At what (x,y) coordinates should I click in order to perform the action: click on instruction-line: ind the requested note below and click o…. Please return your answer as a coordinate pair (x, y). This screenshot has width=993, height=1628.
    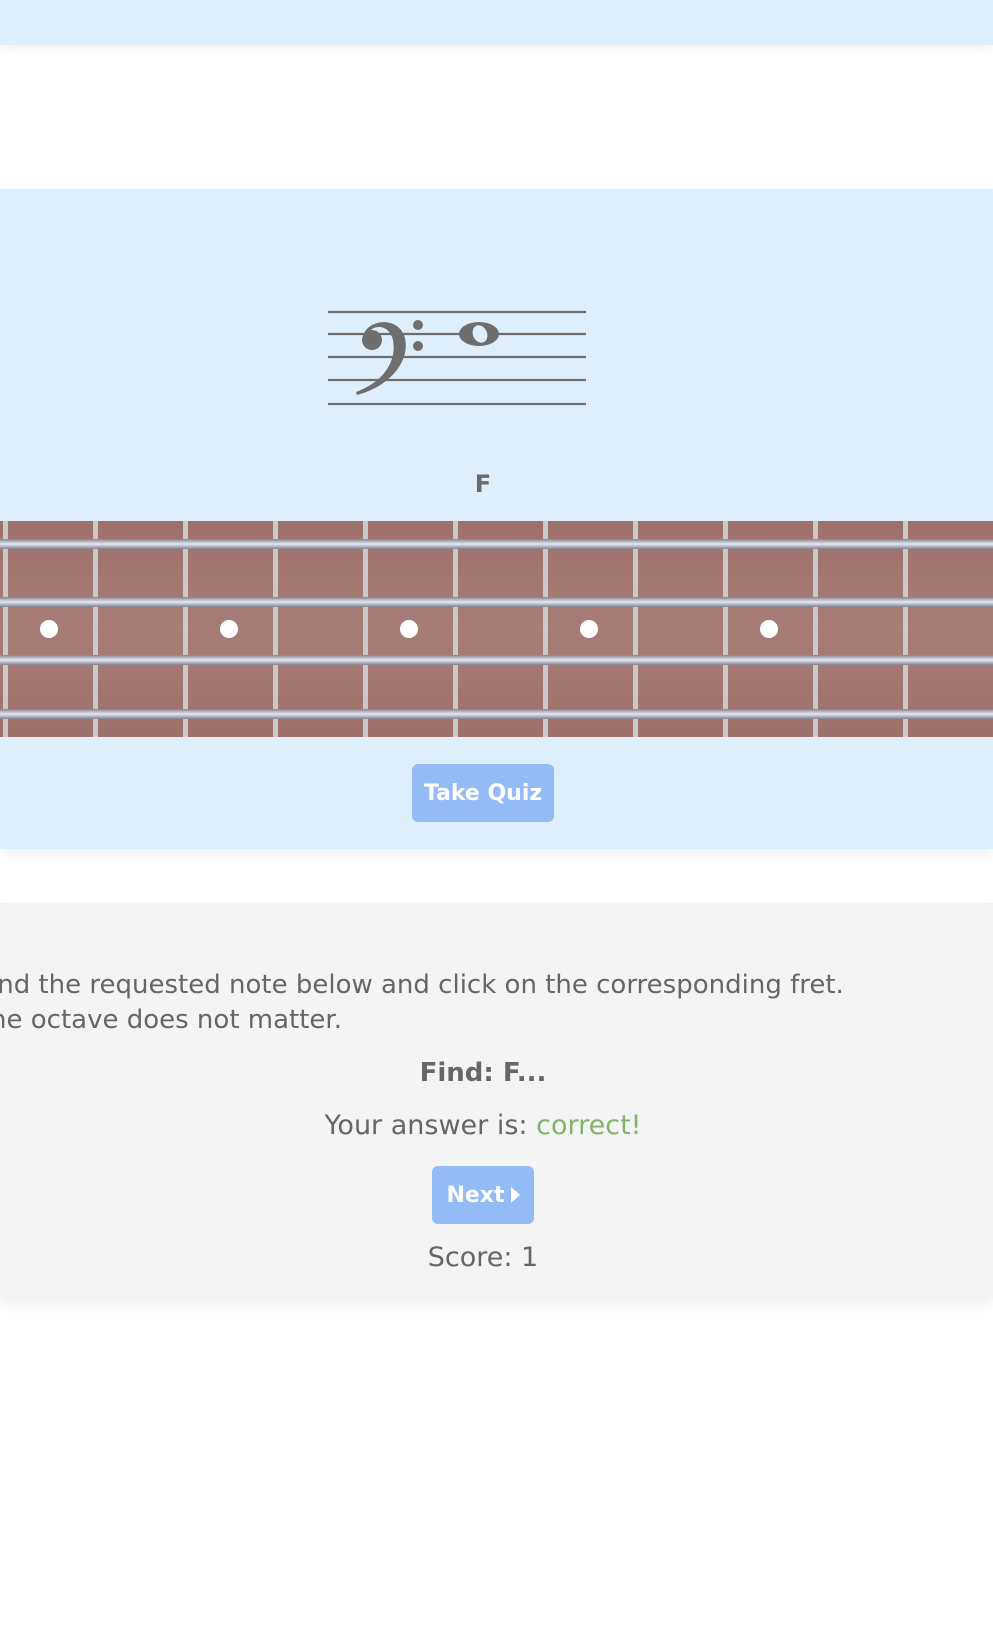
    Looking at the image, I should click on (422, 985).